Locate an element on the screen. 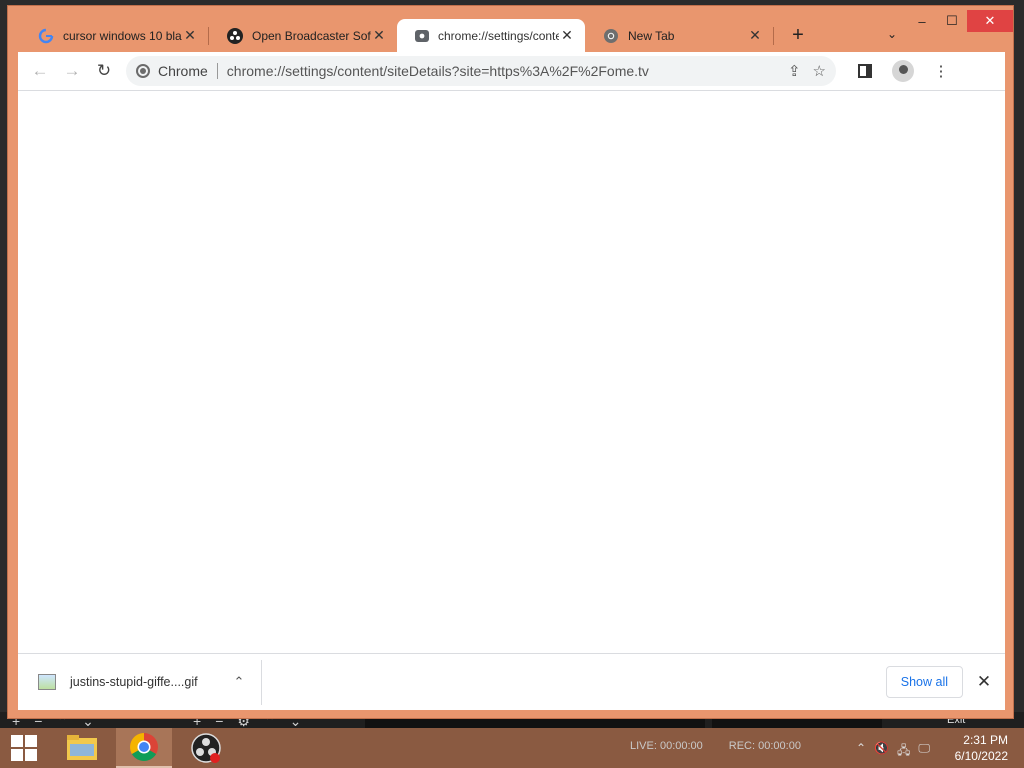 Image resolution: width=1024 pixels, height=768 pixels. volume-muted-icon: 🔇 is located at coordinates (881, 751).